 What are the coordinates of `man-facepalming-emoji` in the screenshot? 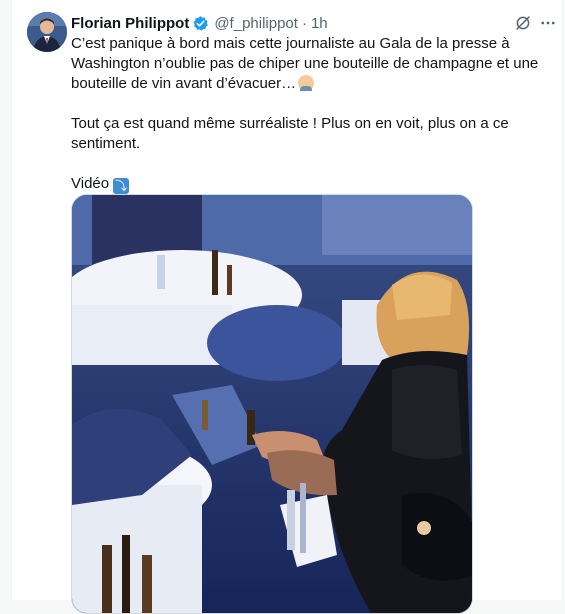 It's located at (306, 83).